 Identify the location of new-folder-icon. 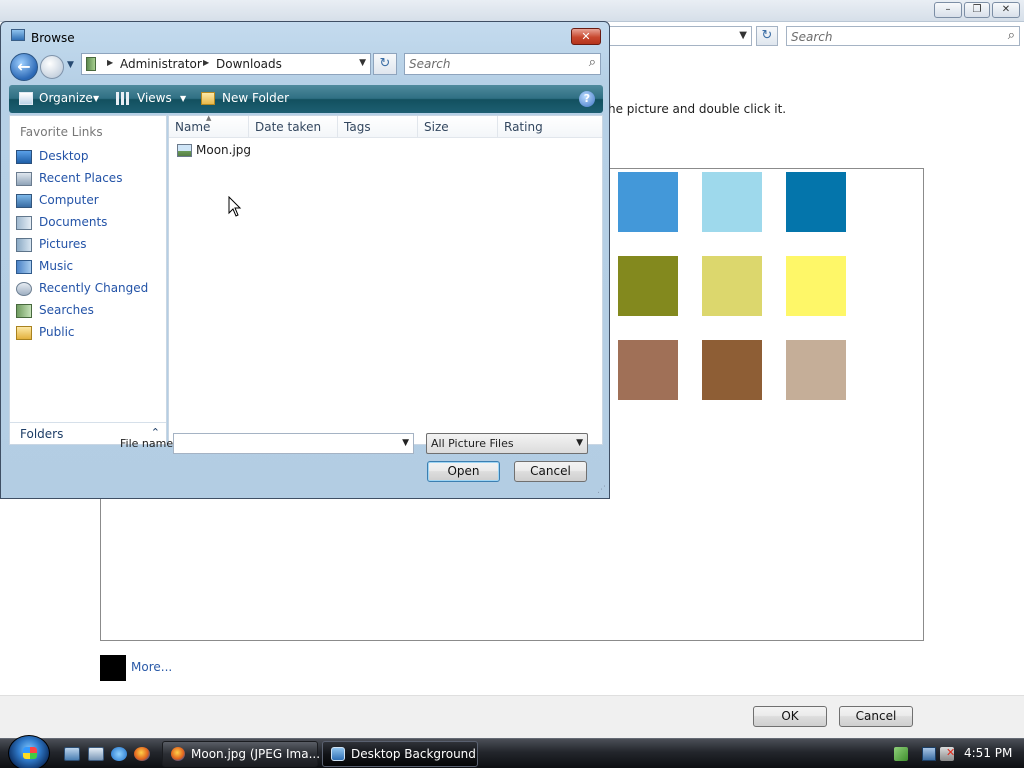
(208, 98).